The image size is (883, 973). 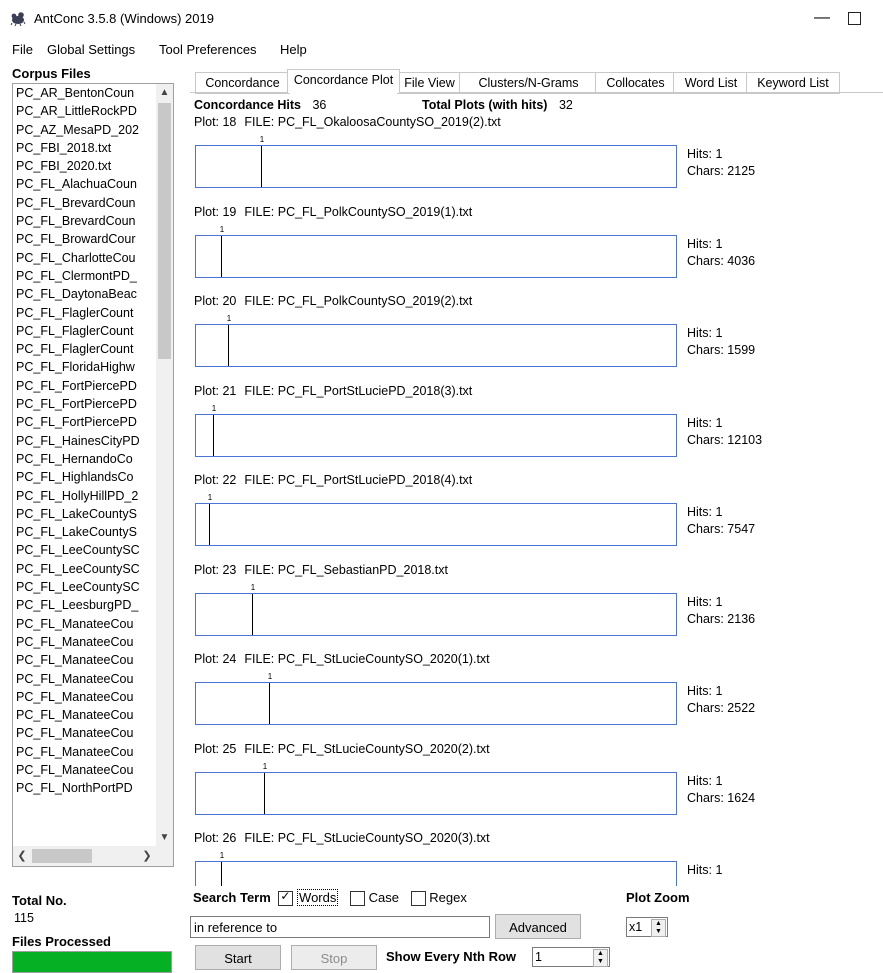 What do you see at coordinates (208, 49) in the screenshot?
I see `menu-tool-preferences: Tool Preferences` at bounding box center [208, 49].